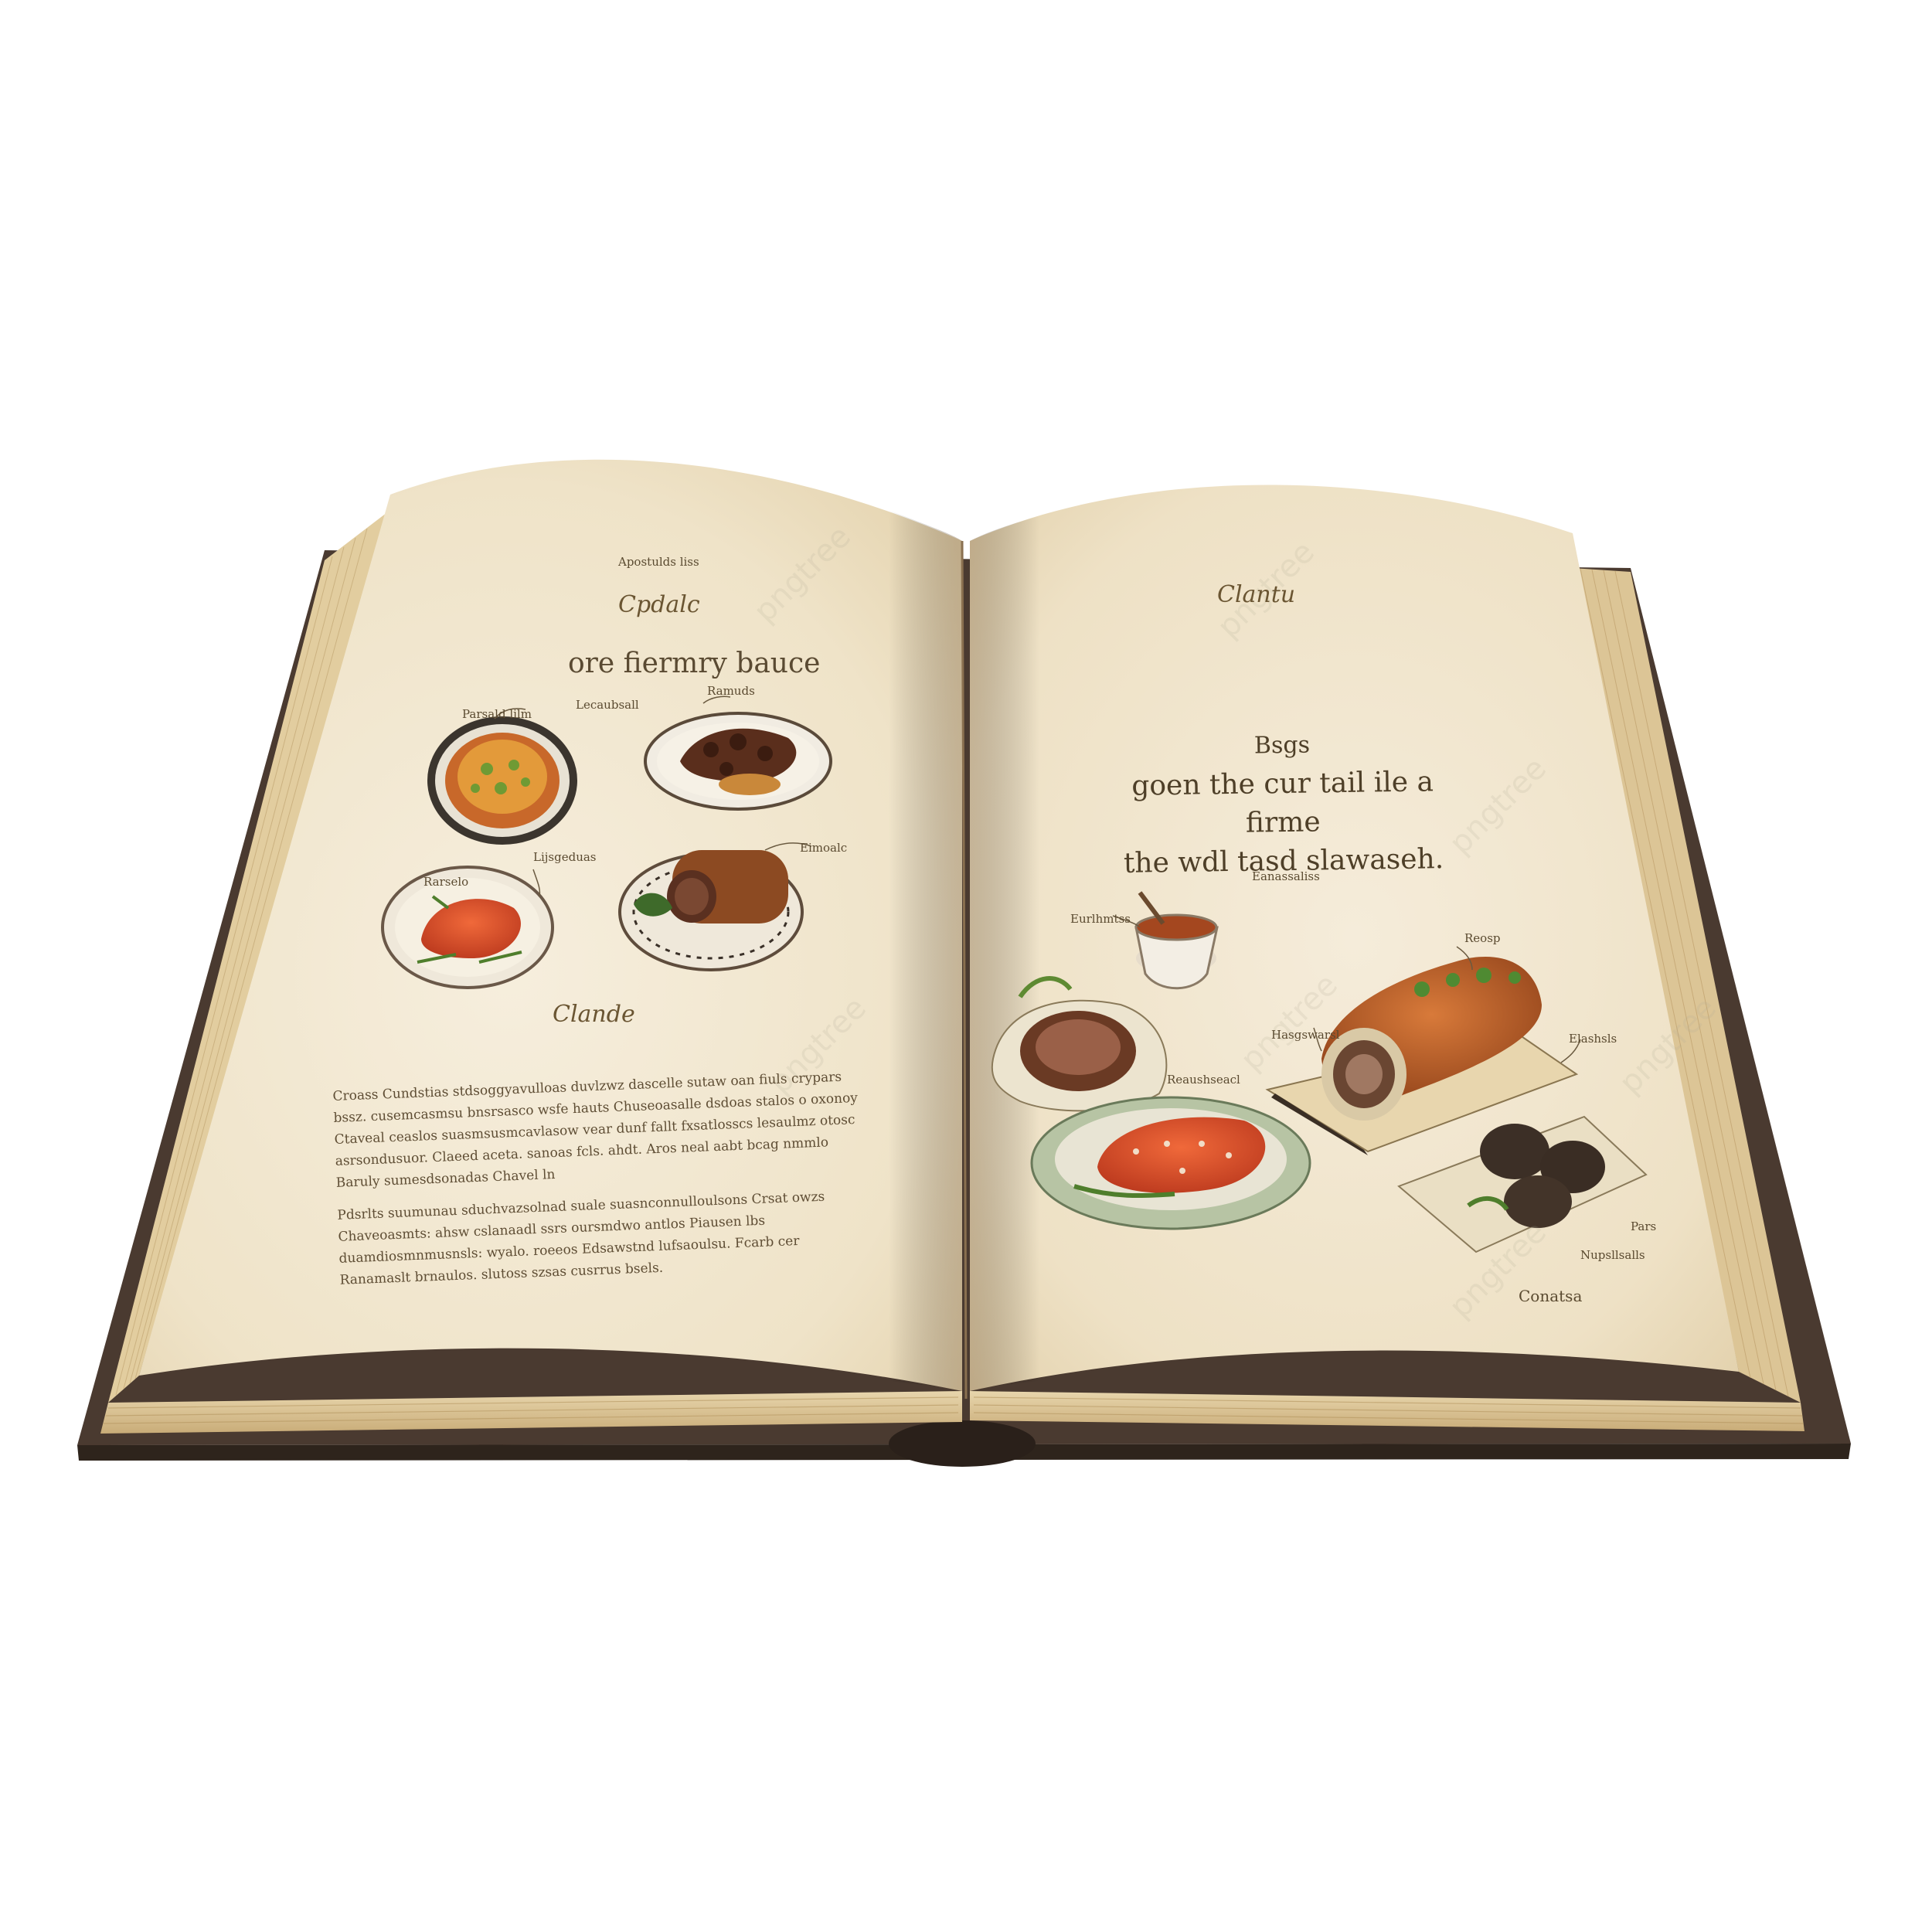 The image size is (1932, 1932). What do you see at coordinates (1282, 745) in the screenshot?
I see `title-line: Bsgs` at bounding box center [1282, 745].